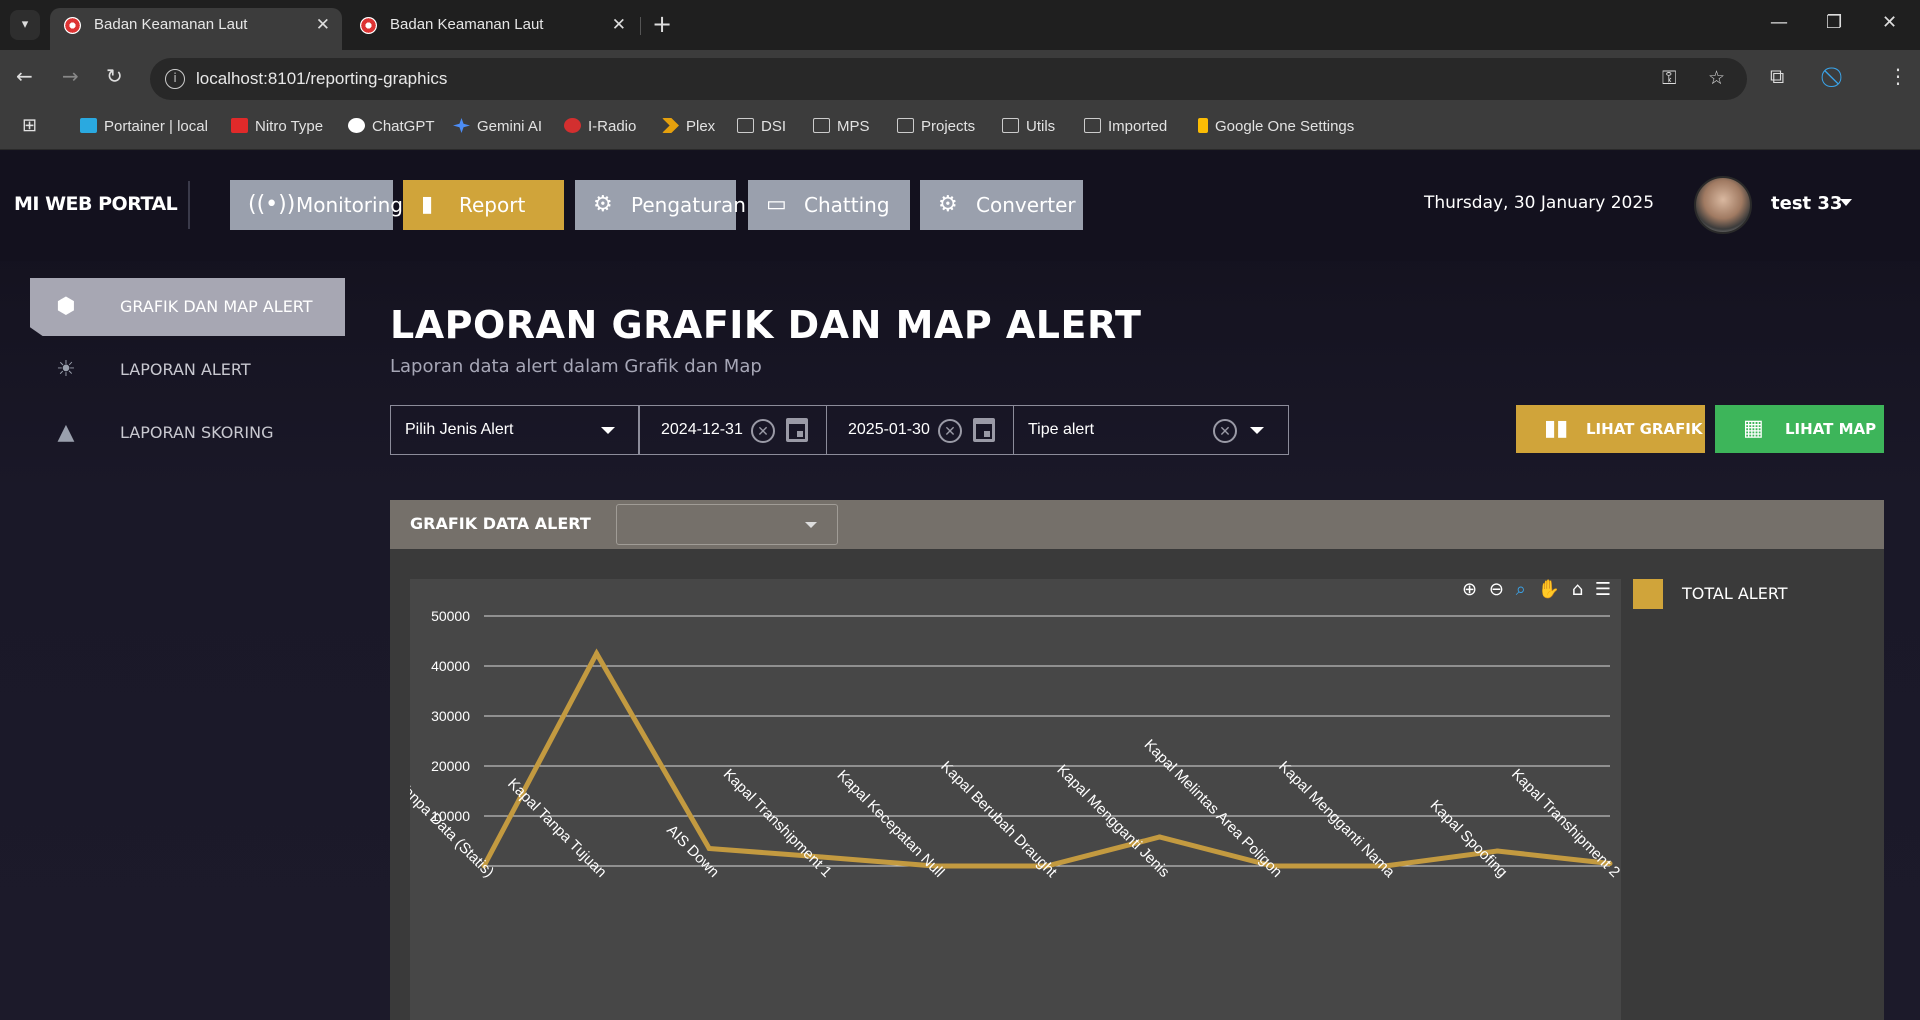  I want to click on reset-home-icon: ⌂, so click(1577, 589).